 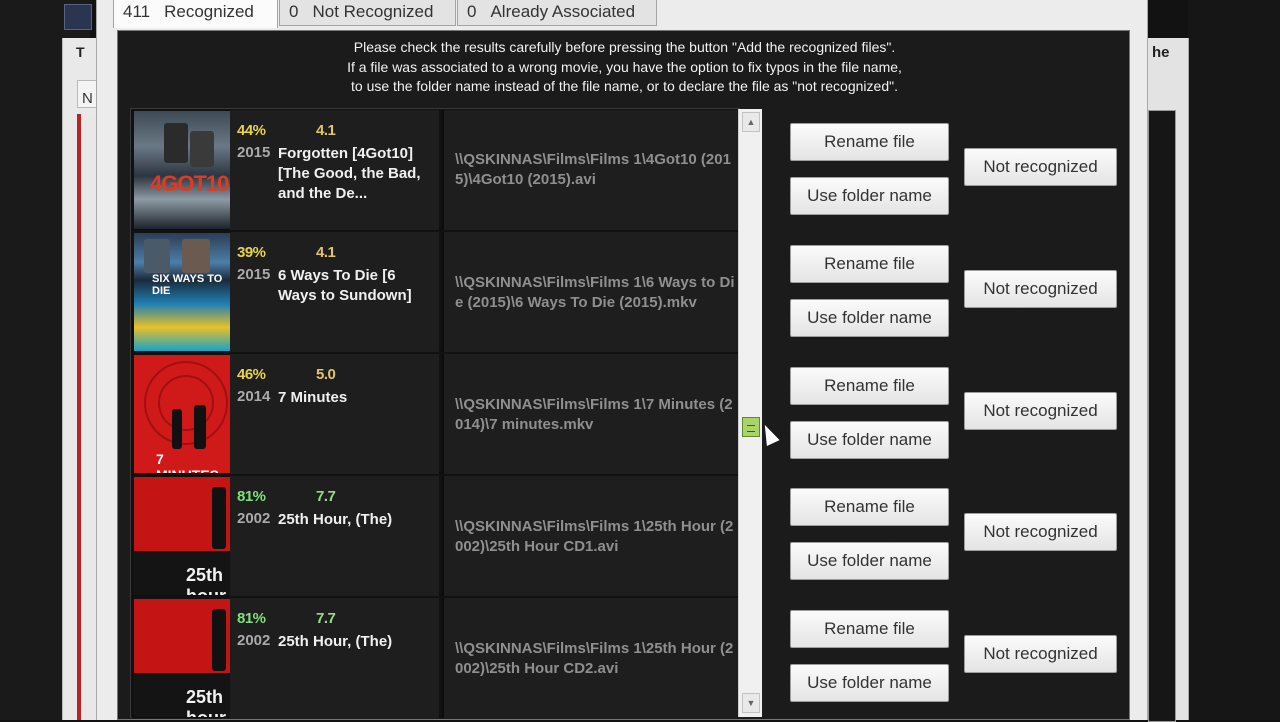 What do you see at coordinates (251, 252) in the screenshot?
I see `match-percent: 39%` at bounding box center [251, 252].